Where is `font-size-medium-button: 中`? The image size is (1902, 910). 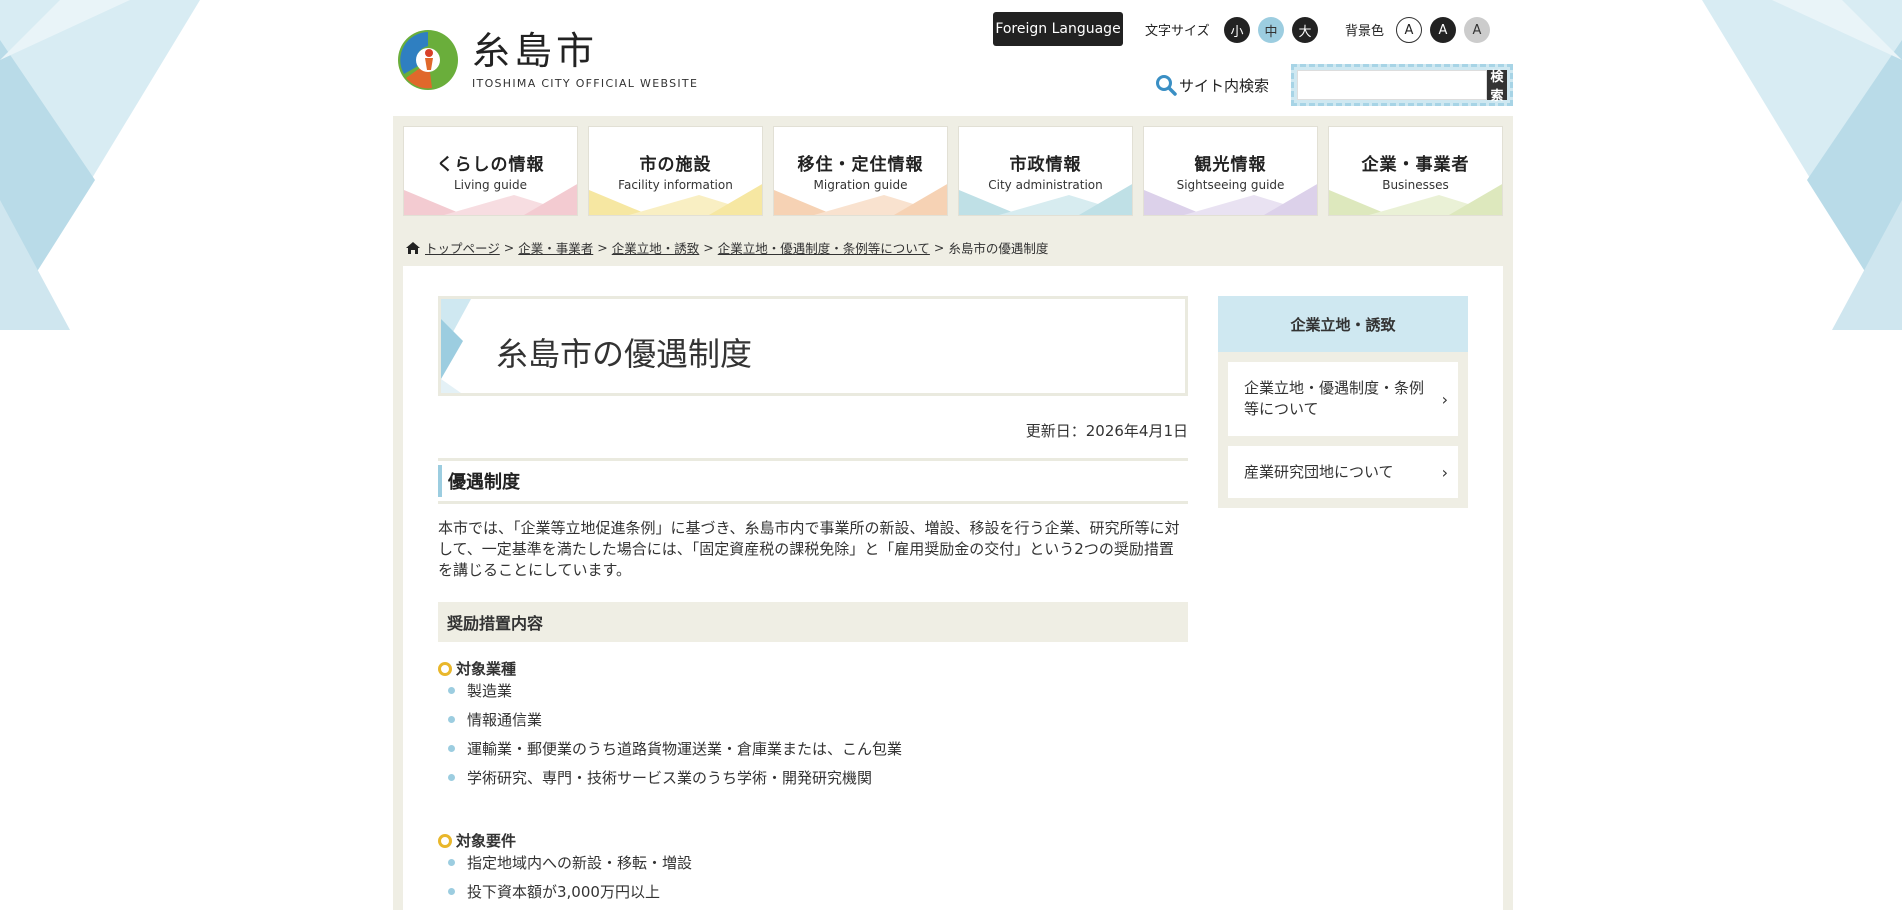 font-size-medium-button: 中 is located at coordinates (1271, 30).